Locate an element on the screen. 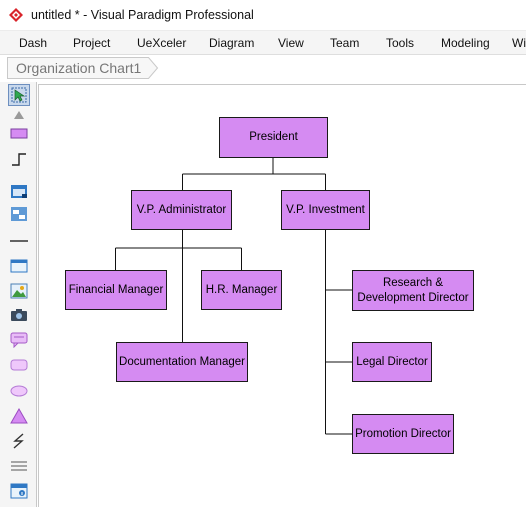  node-president: President is located at coordinates (273, 137).